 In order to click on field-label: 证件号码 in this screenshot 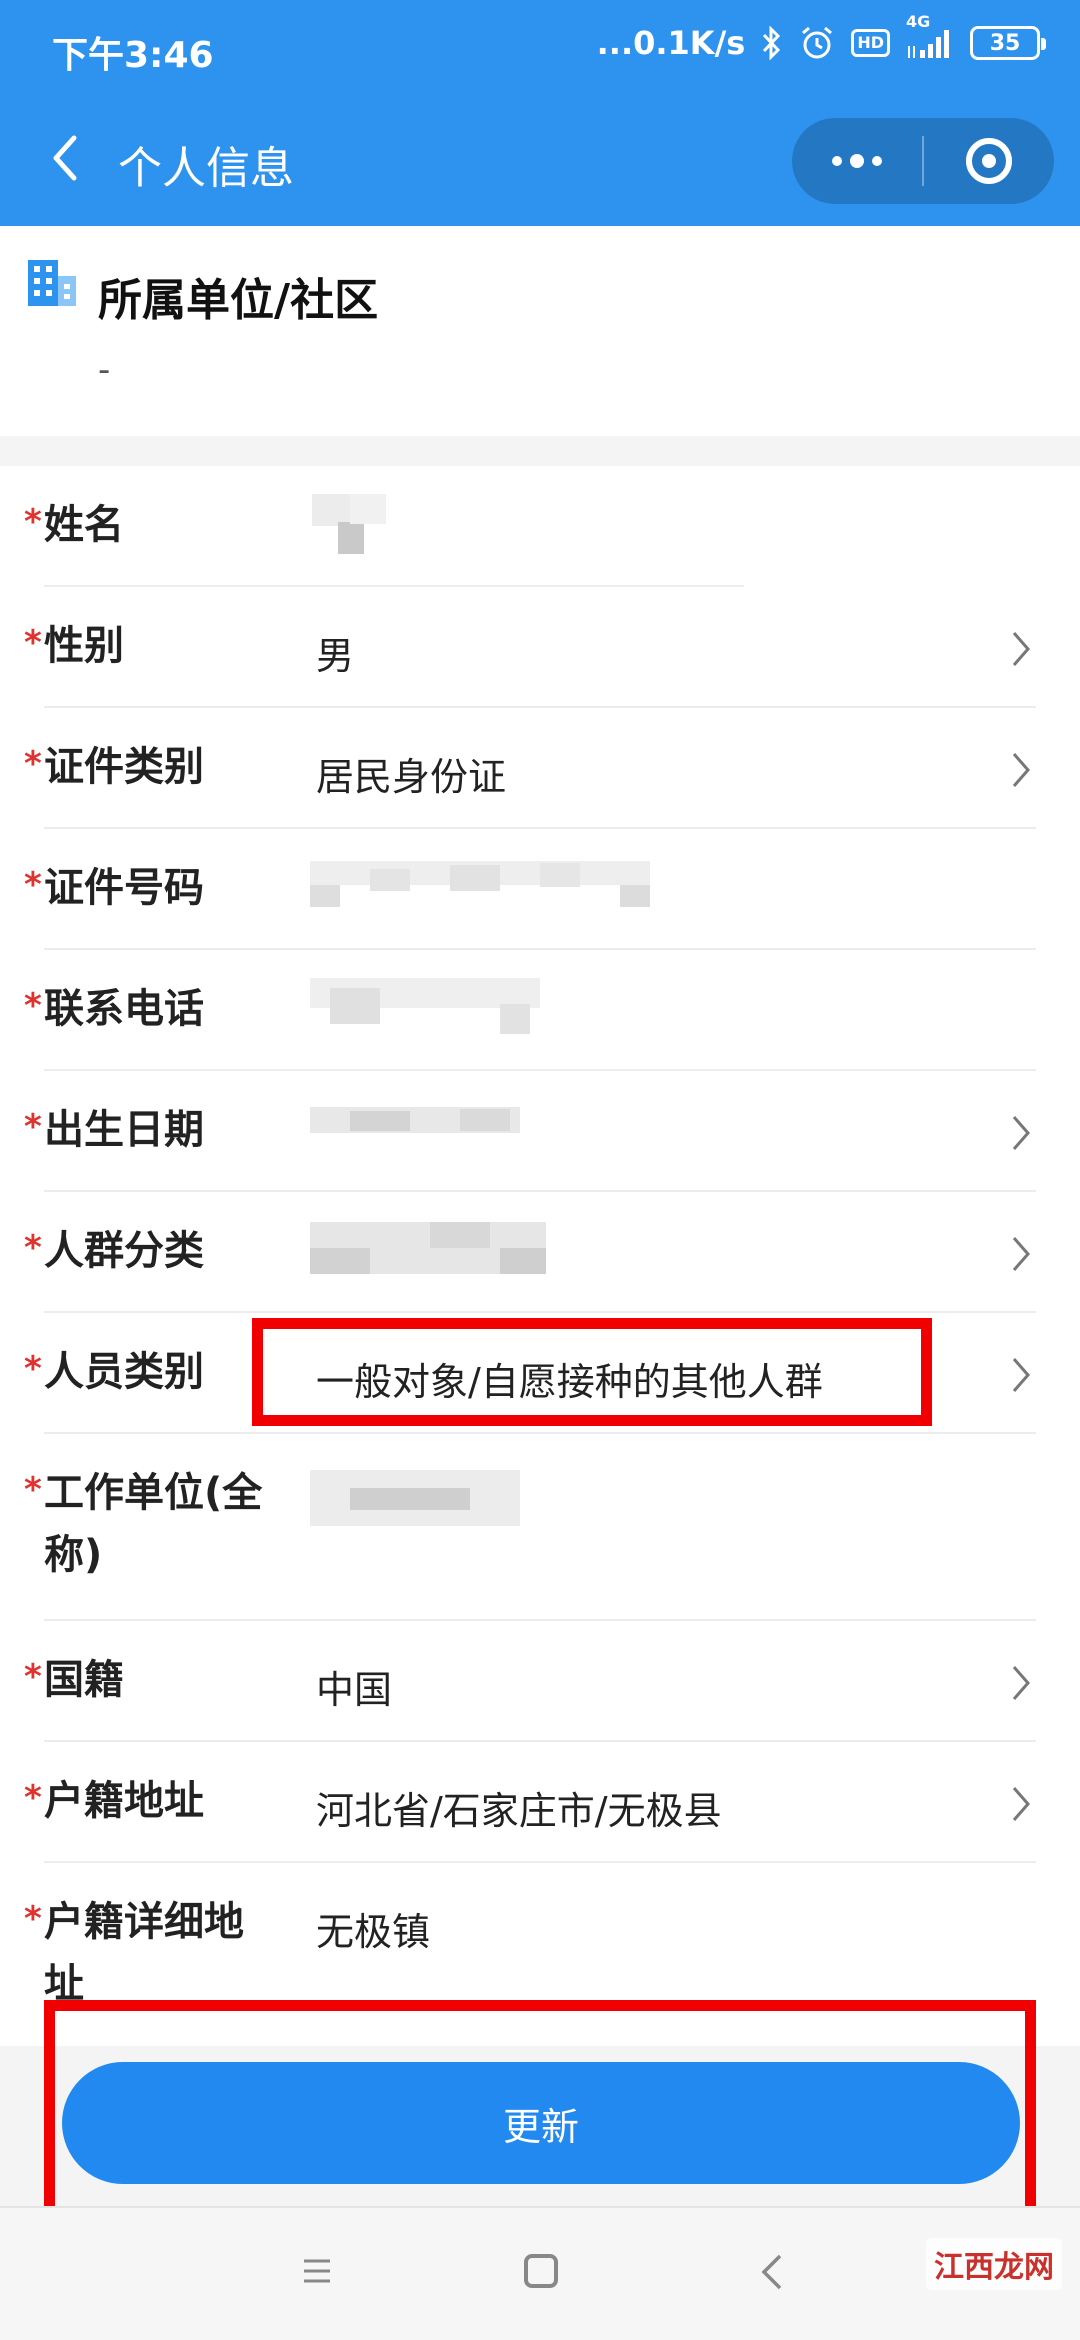, I will do `click(124, 888)`.